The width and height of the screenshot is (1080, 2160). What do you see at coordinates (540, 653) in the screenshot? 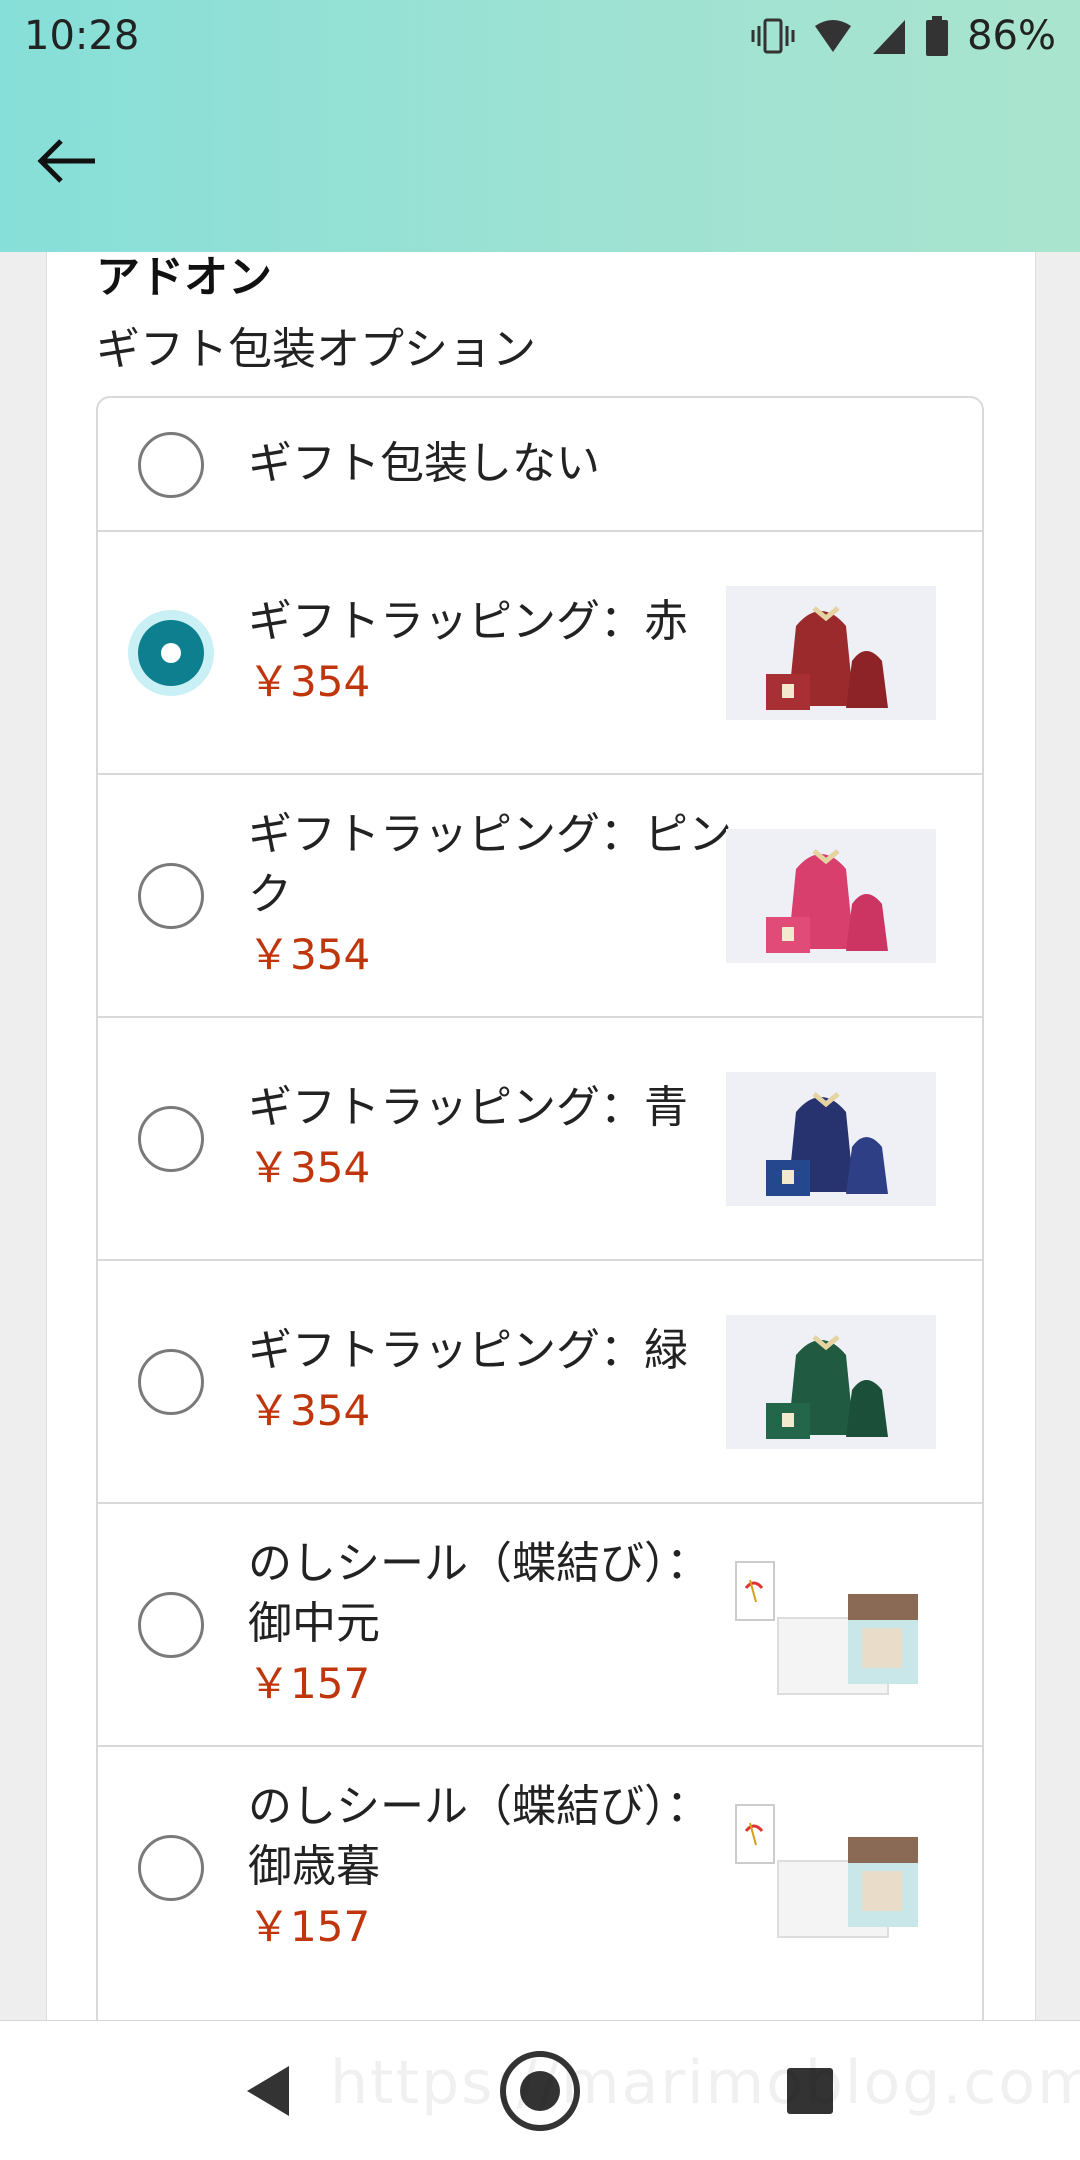
I see `option-gift-wrap-red: ギフトラッピング：赤 ￥354` at bounding box center [540, 653].